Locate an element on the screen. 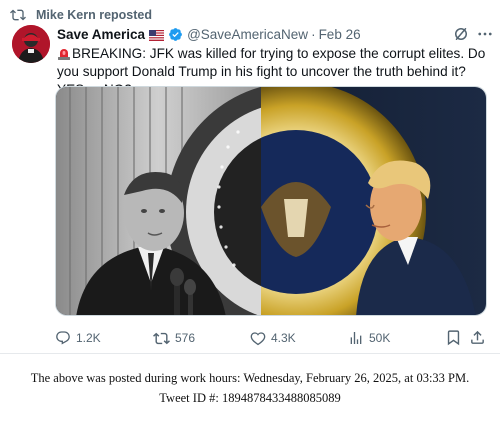 This screenshot has height=423, width=500. author-handle: @SaveAmericaNew is located at coordinates (247, 34).